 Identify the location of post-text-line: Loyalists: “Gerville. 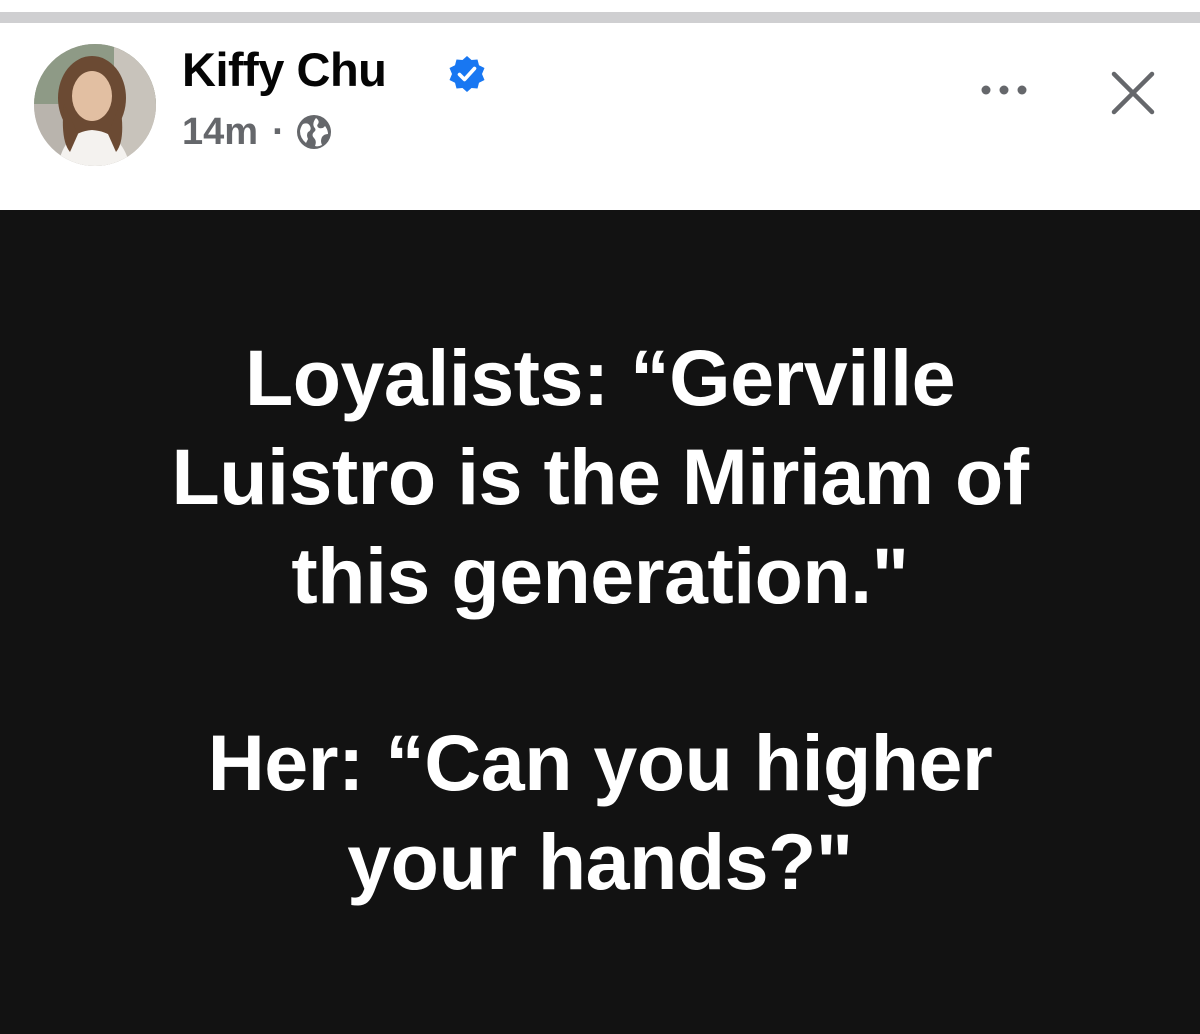
(600, 377).